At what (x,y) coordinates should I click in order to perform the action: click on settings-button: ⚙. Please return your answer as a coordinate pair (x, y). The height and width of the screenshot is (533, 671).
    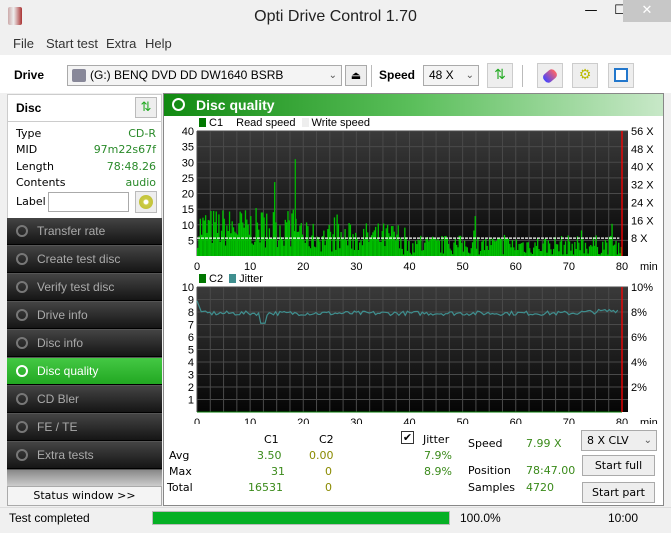
    Looking at the image, I should click on (585, 75).